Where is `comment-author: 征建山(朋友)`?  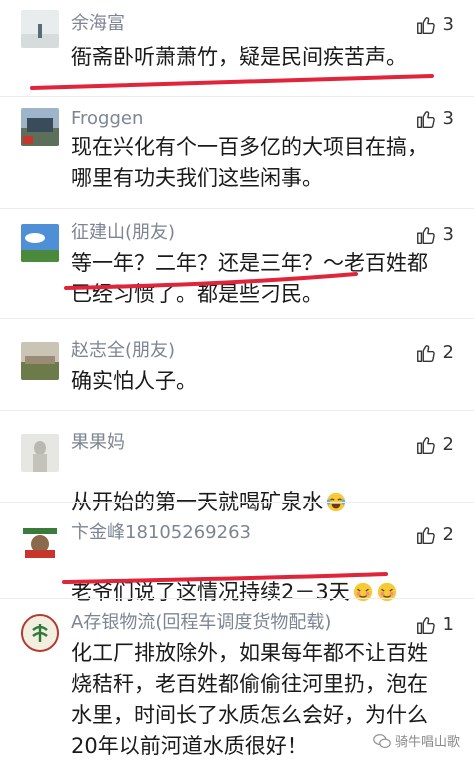
comment-author: 征建山(朋友) is located at coordinates (123, 233).